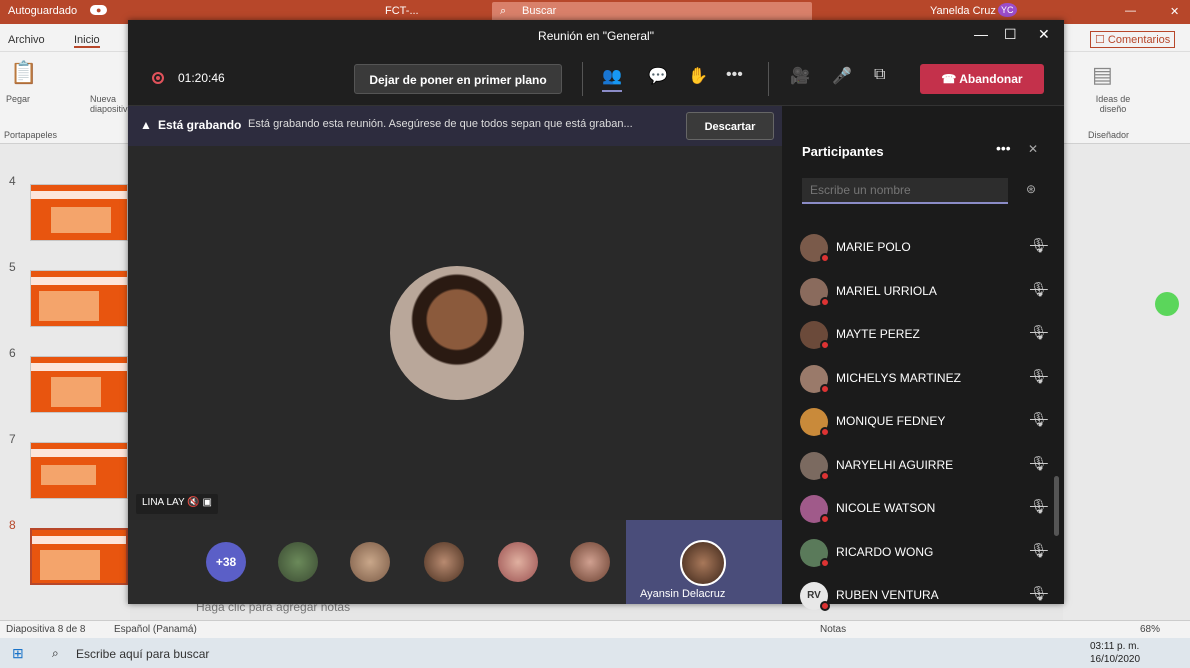 The image size is (1190, 668). Describe the element at coordinates (950, 79) in the screenshot. I see `phone-hangup-icon: ☎` at that location.